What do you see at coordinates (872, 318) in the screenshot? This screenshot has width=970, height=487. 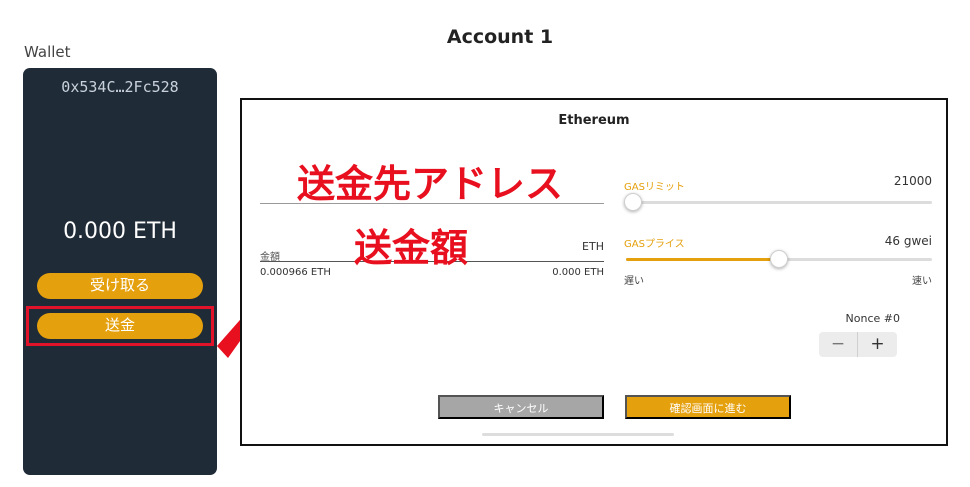 I see `nonce-label: Nonce #0` at bounding box center [872, 318].